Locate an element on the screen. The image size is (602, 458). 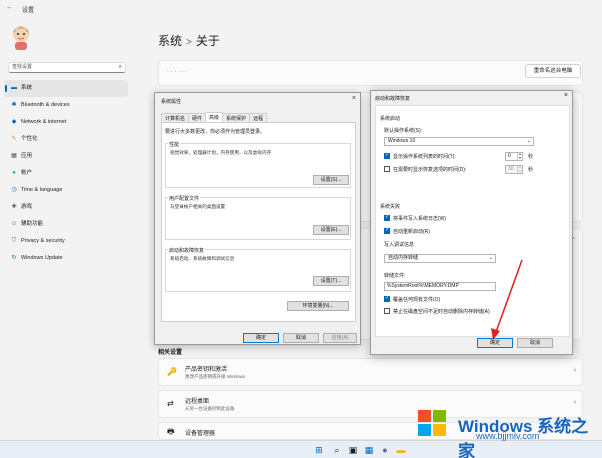
remote-icon: ⇄ is located at coordinates (170, 403).